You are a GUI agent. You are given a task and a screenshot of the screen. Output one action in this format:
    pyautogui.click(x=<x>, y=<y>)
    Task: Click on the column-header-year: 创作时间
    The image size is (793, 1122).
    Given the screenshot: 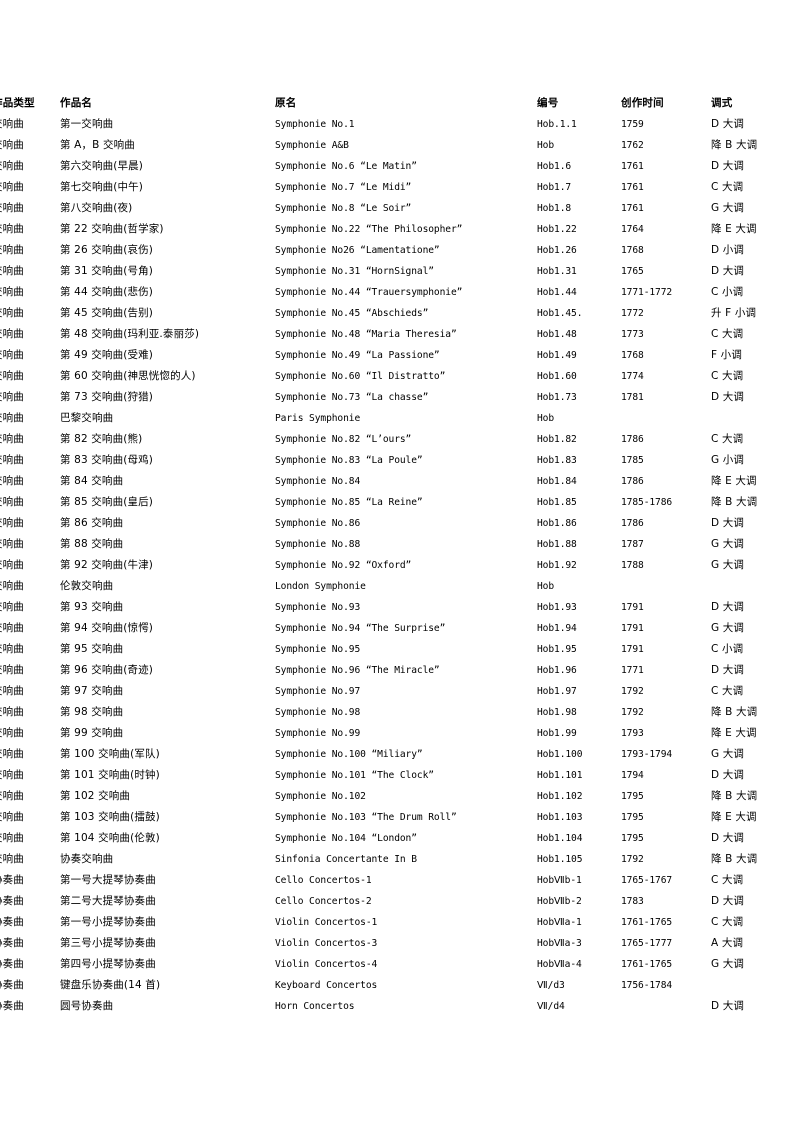 What is the action you would take?
    pyautogui.click(x=666, y=103)
    